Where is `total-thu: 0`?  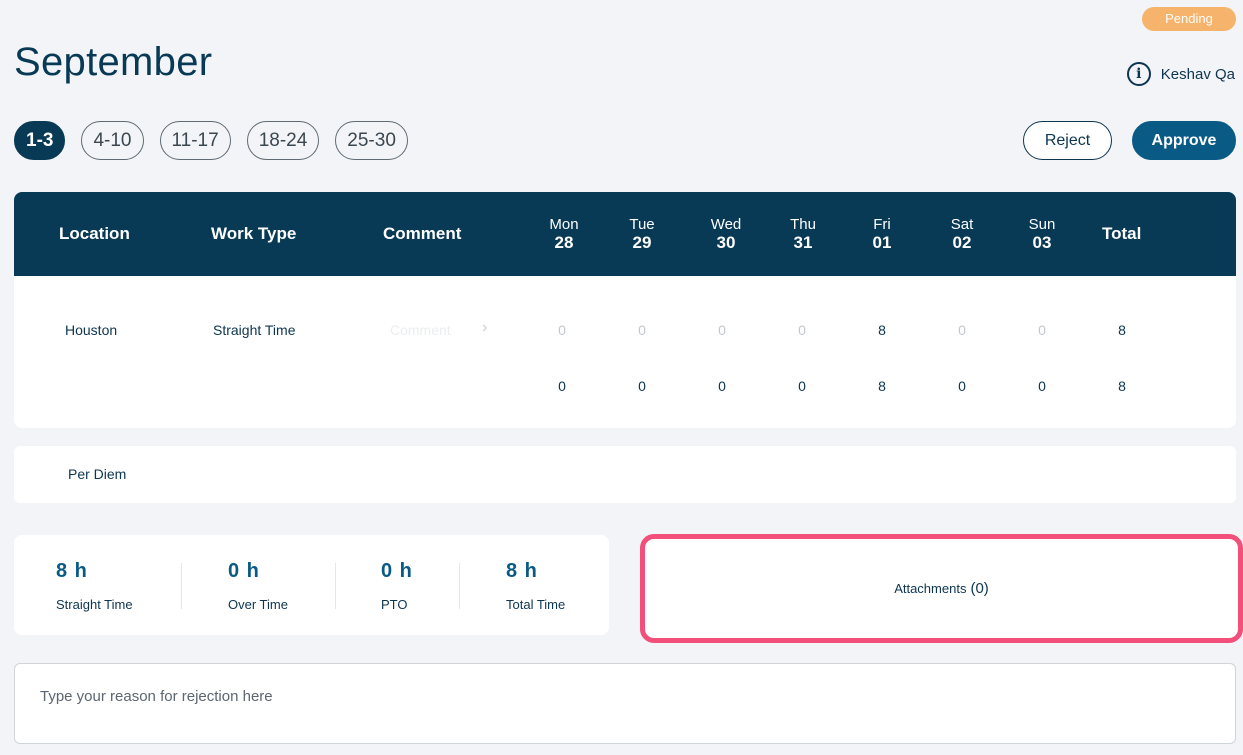
total-thu: 0 is located at coordinates (802, 386).